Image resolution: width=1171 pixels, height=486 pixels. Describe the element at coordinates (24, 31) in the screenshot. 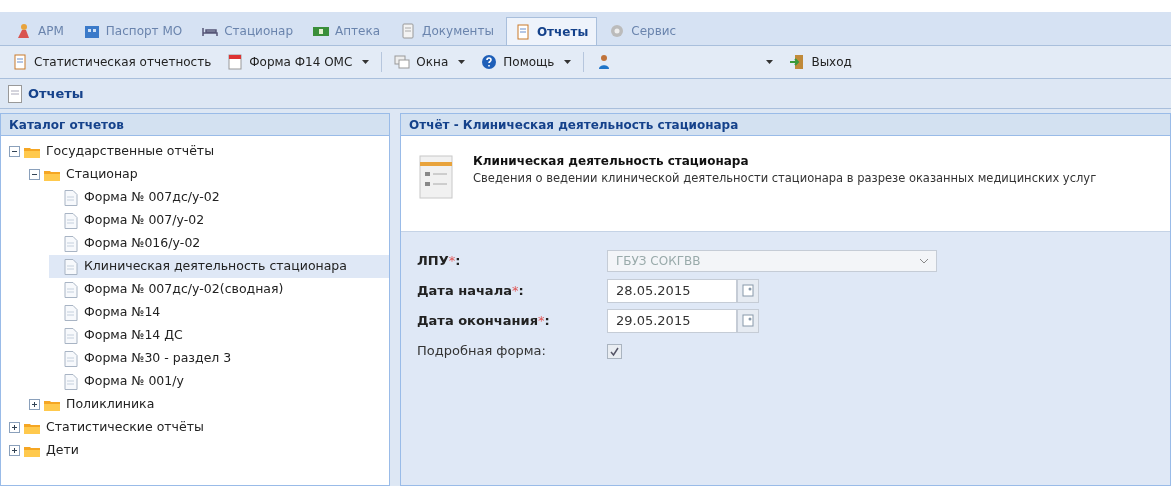

I see `person-icon` at that location.